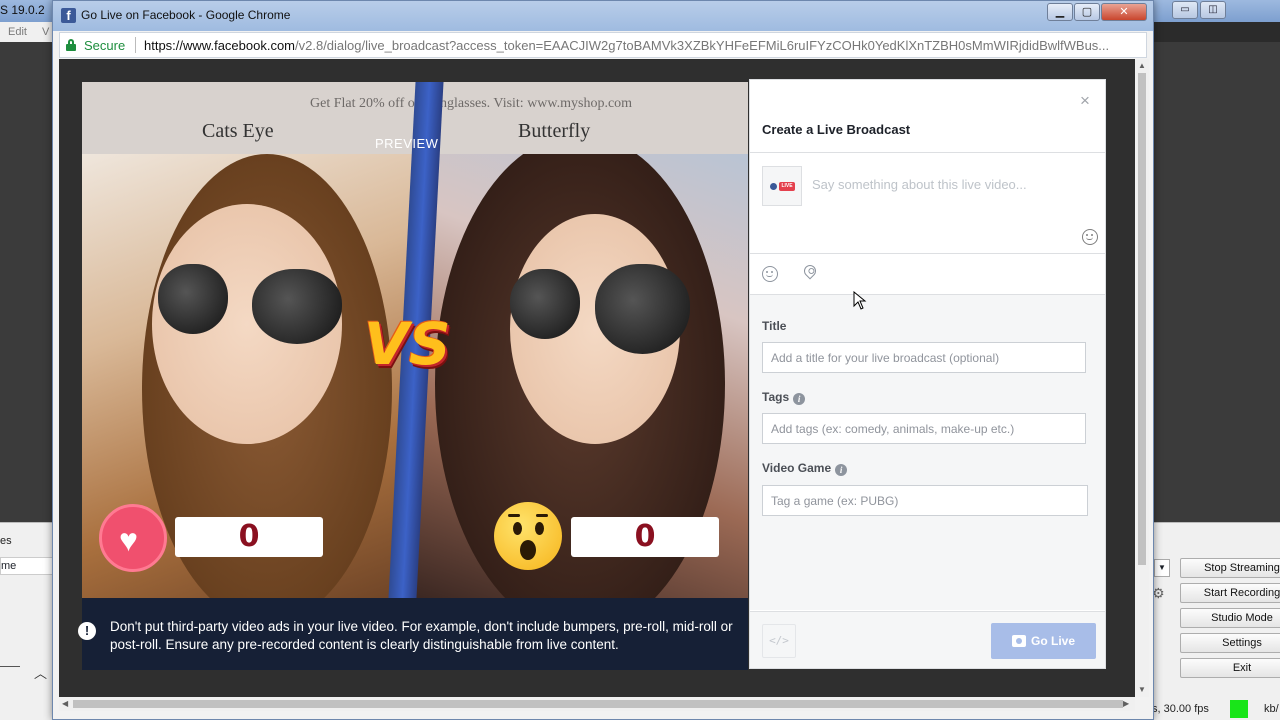 This screenshot has height=720, width=1280. What do you see at coordinates (30, 566) in the screenshot?
I see `obs-scene-list: me` at bounding box center [30, 566].